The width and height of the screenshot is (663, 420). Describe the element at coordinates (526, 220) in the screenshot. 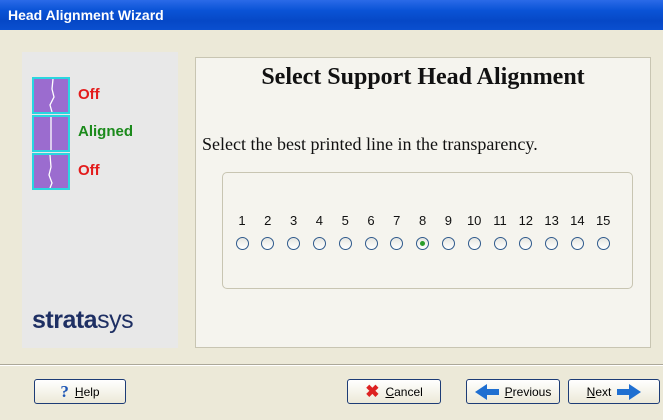

I see `option-number-label: 12` at that location.